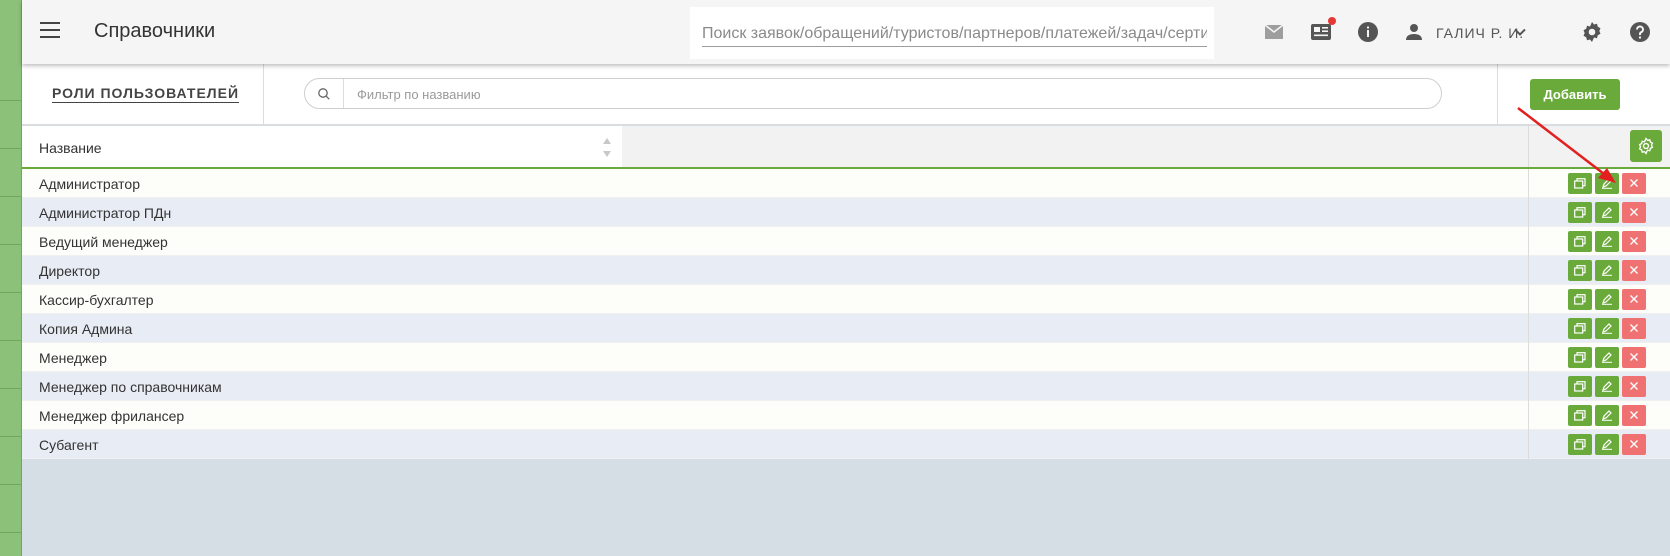 The image size is (1670, 556). I want to click on help-icon, so click(1640, 32).